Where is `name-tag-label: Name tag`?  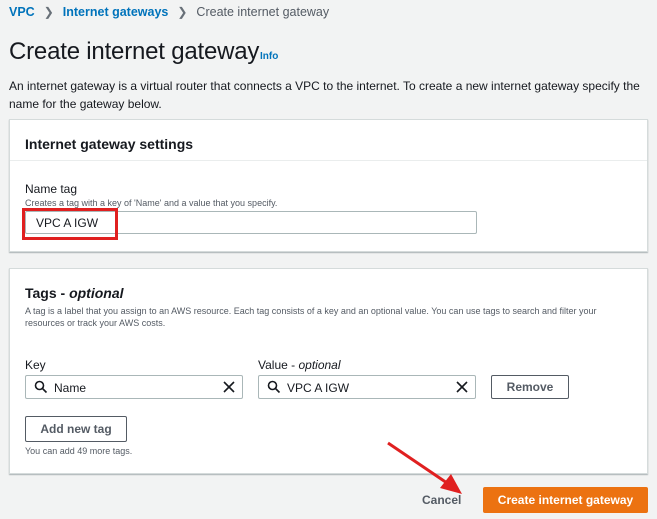
name-tag-label: Name tag is located at coordinates (51, 189).